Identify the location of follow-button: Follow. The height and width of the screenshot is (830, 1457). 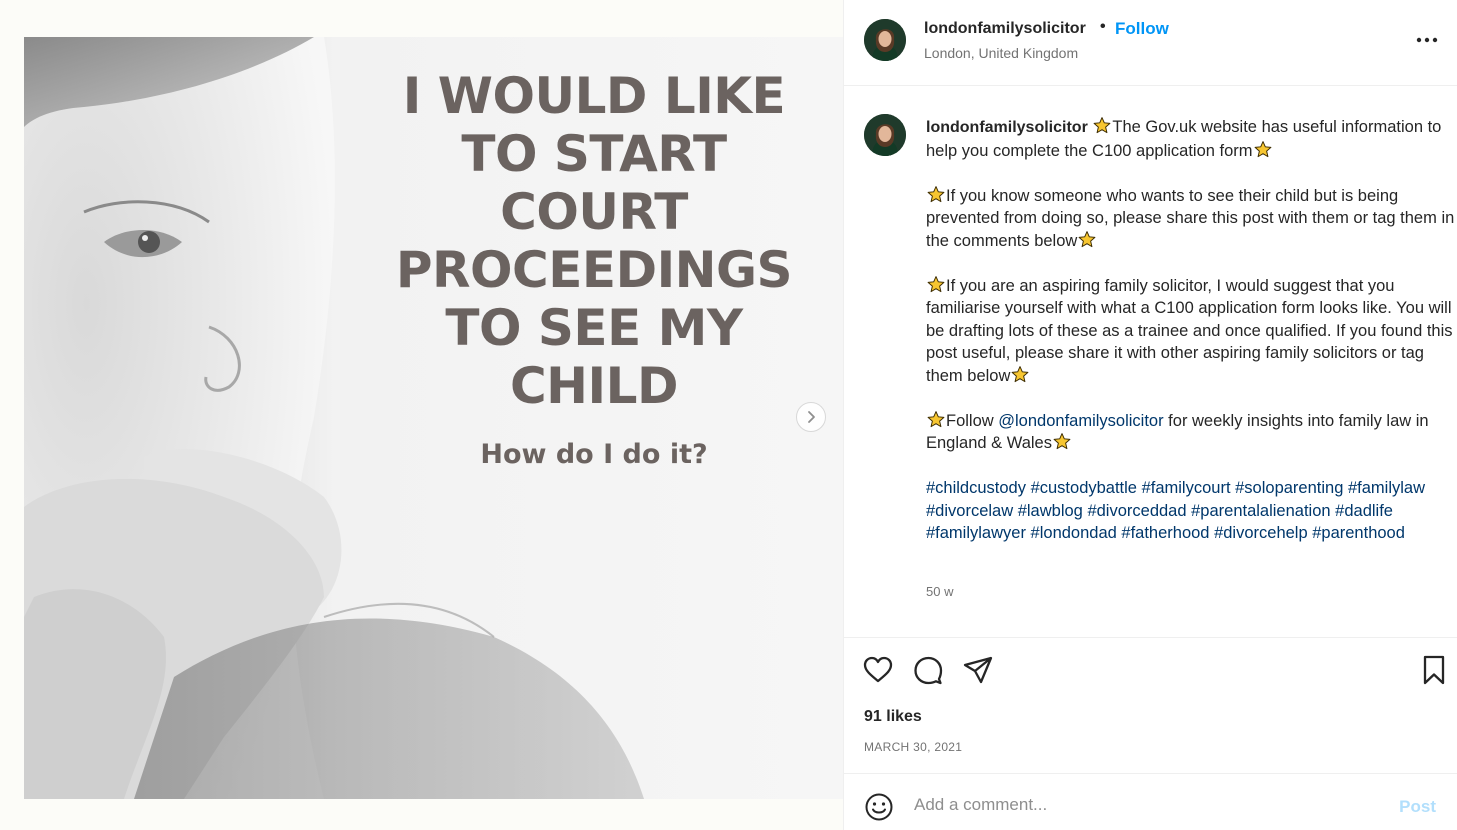
(1142, 29).